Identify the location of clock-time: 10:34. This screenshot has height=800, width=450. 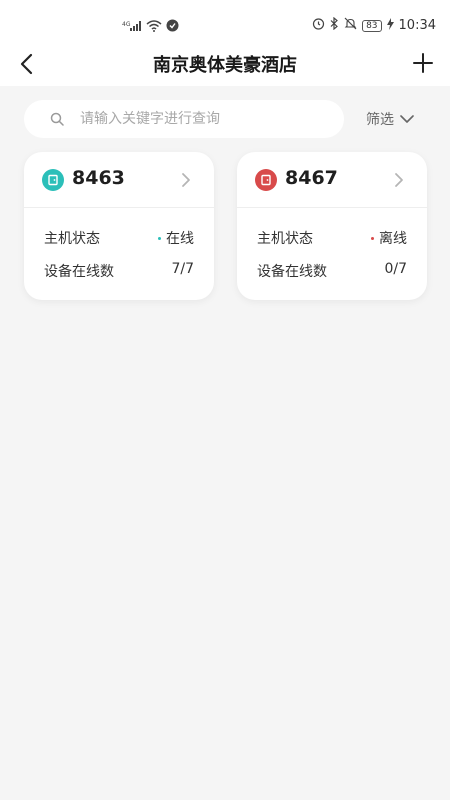
(417, 25).